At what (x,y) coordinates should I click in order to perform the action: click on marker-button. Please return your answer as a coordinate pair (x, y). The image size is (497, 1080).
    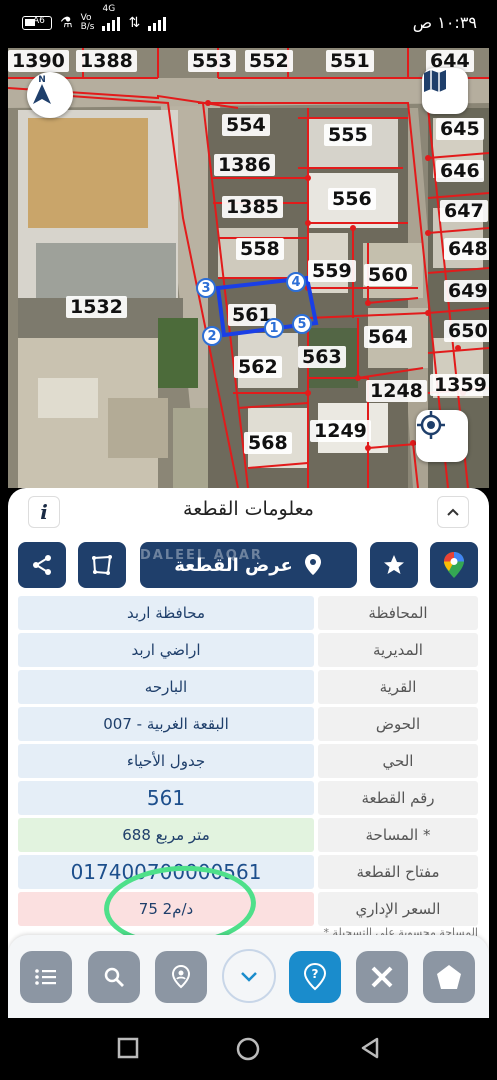
    Looking at the image, I should click on (181, 977).